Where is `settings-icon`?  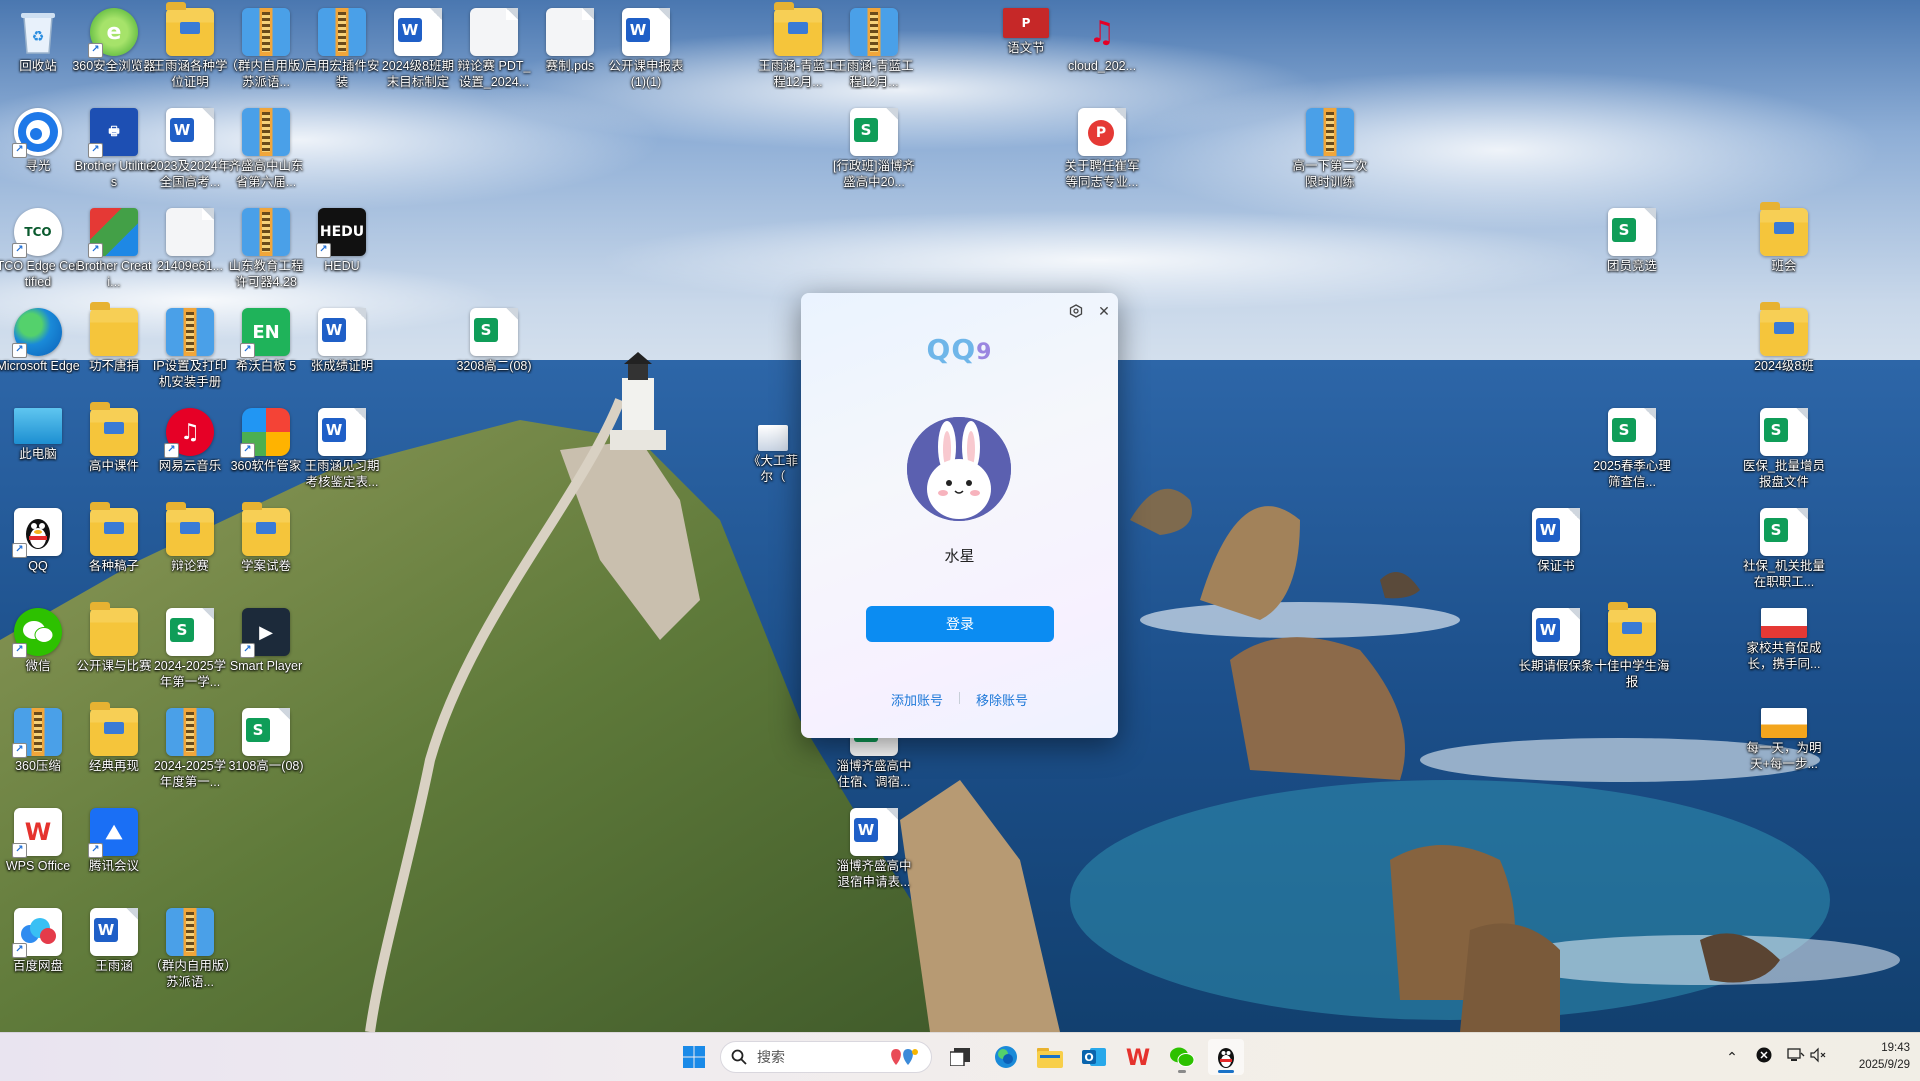
settings-icon is located at coordinates (1076, 311).